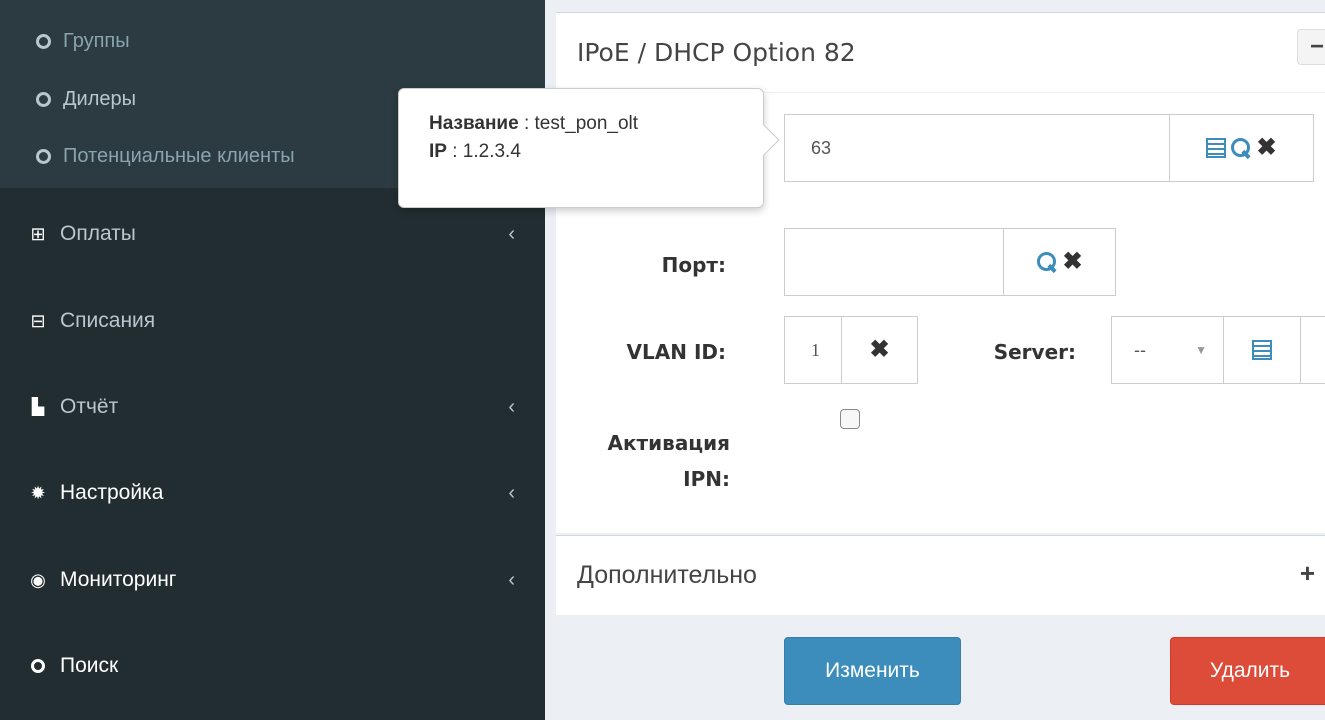  I want to click on server-extra-addon, so click(1312, 350).